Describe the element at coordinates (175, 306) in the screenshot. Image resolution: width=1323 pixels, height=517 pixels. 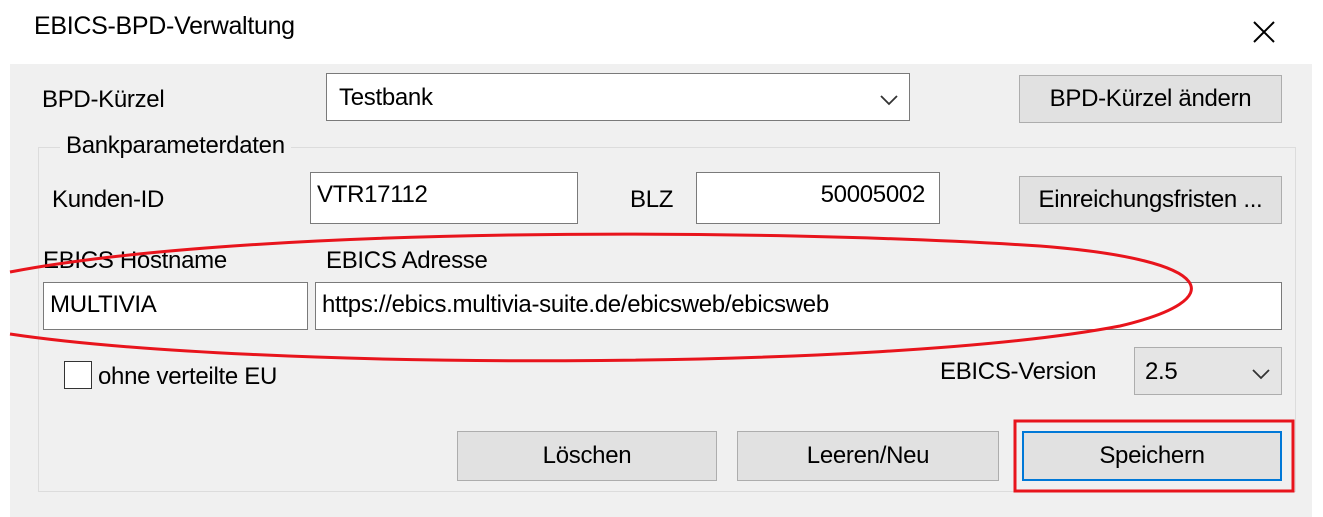
I see `hostname-field: MULTIVIA` at that location.